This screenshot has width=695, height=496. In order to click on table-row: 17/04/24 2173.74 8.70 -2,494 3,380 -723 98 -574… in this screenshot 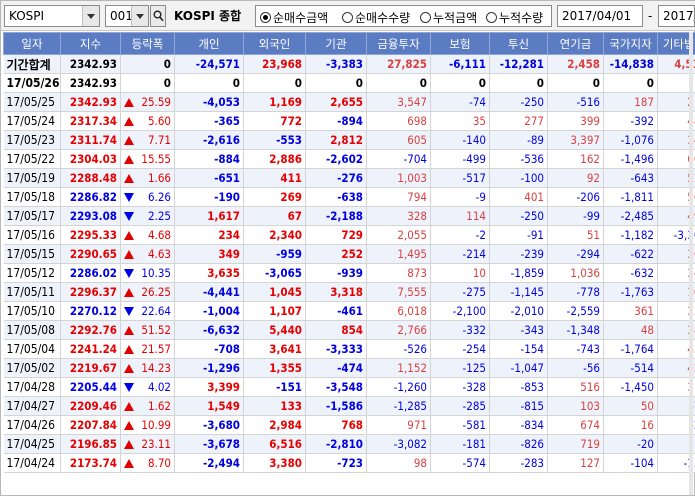, I will do `click(349, 463)`.